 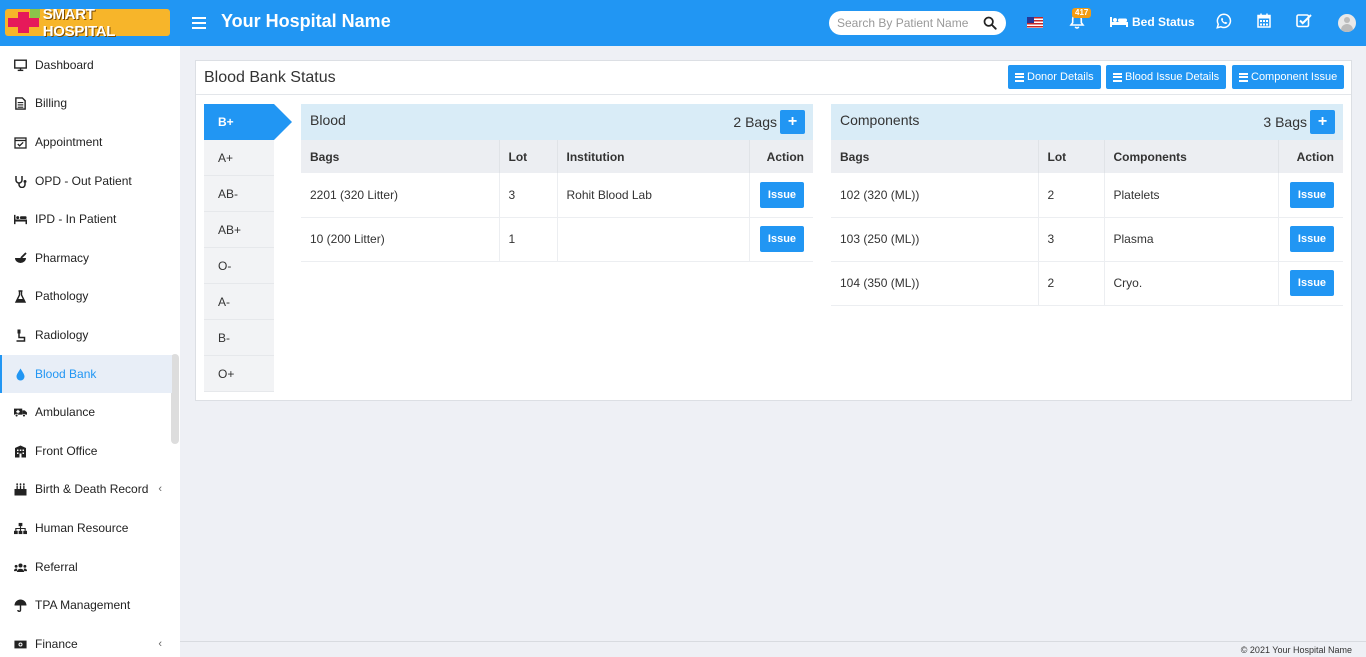 I want to click on search-icon, so click(x=990, y=23).